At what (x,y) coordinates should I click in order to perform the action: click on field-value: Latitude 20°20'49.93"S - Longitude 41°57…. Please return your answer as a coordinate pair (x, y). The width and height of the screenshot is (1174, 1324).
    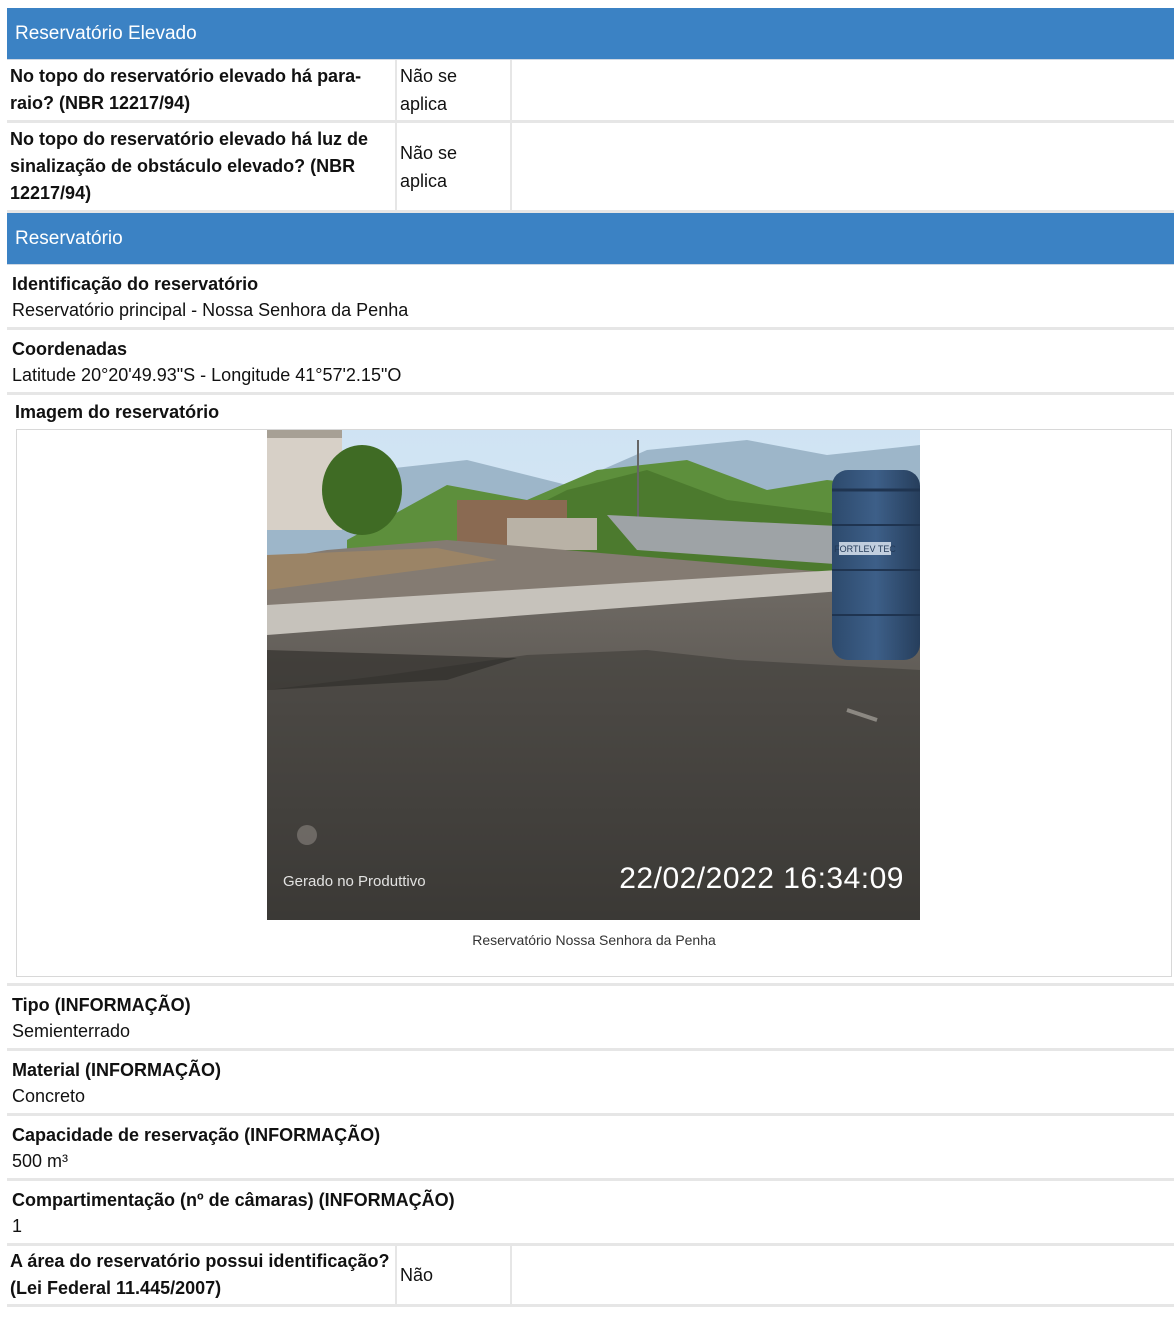
    Looking at the image, I should click on (207, 375).